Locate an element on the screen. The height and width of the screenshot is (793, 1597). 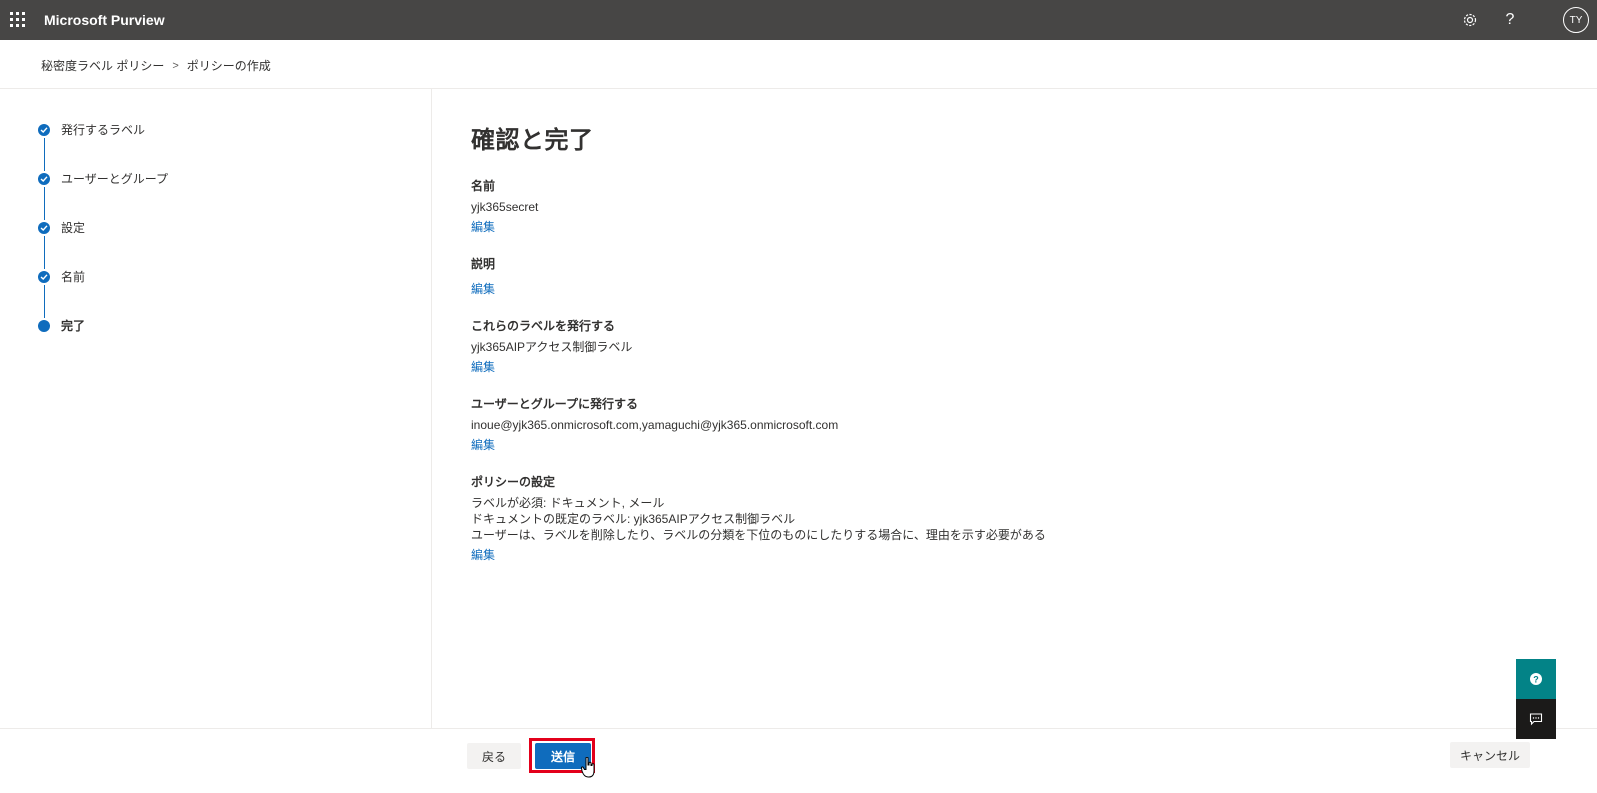
help-icon: ? is located at coordinates (1510, 20).